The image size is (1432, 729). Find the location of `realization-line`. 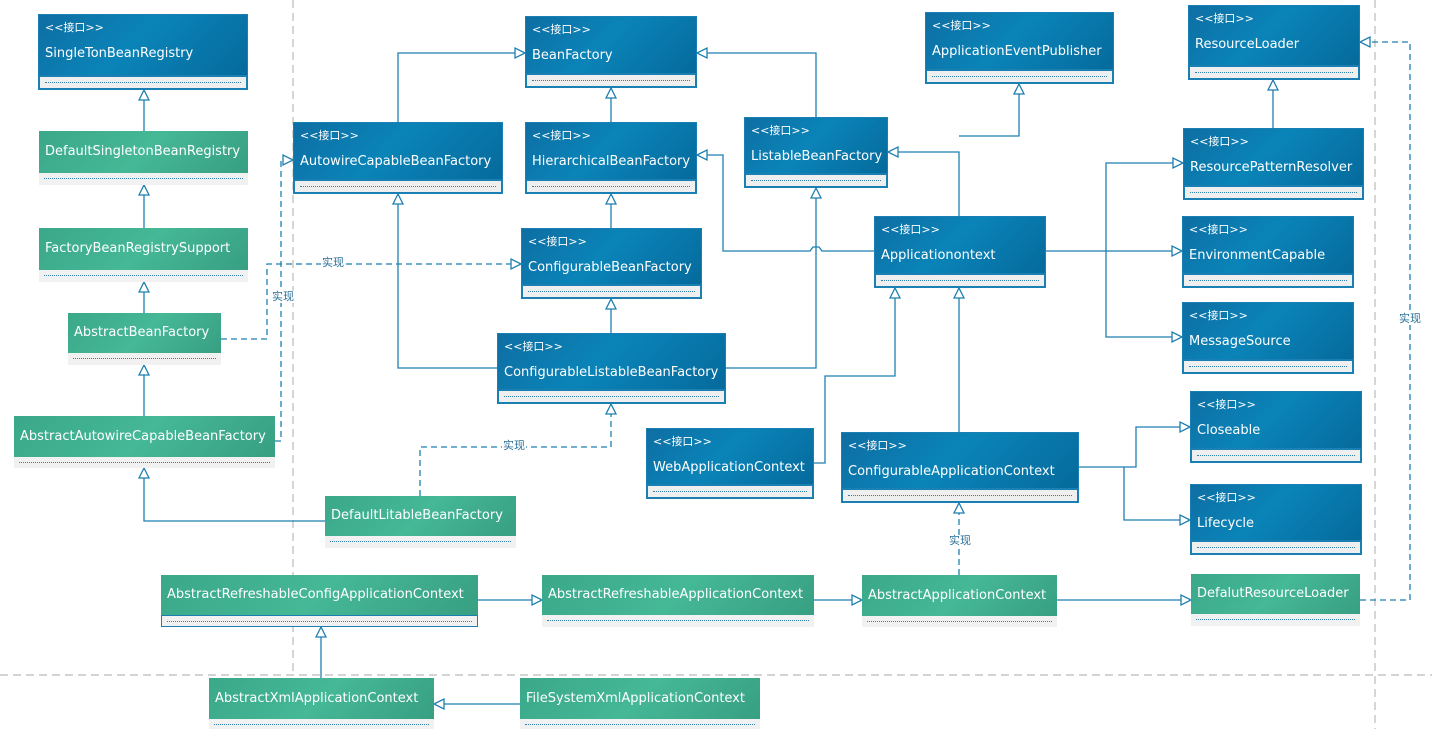

realization-line is located at coordinates (371, 301).